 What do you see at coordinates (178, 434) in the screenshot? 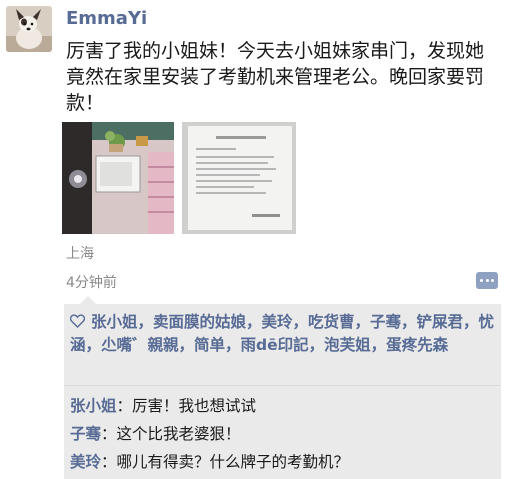
I see `comment-text: 这个比我老婆狠！` at bounding box center [178, 434].